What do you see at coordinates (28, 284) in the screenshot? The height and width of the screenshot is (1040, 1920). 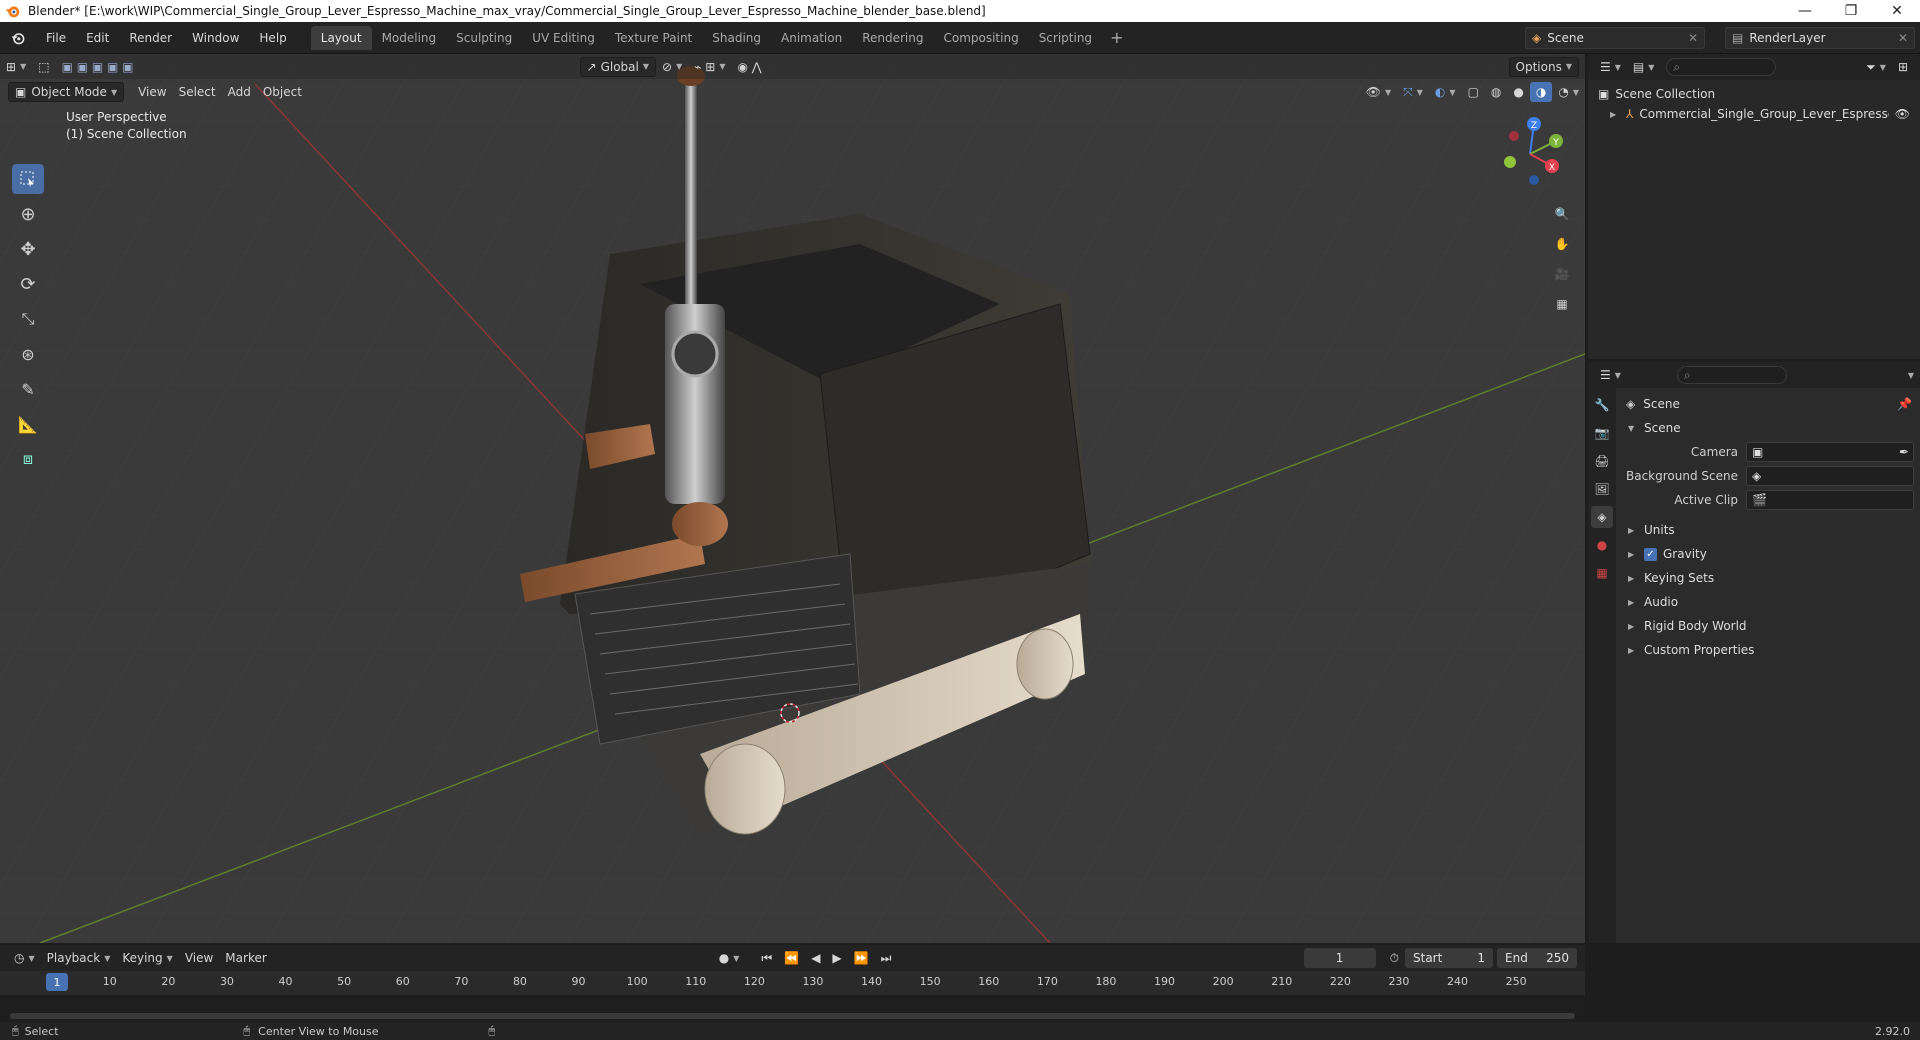 I see `rotate-tool: ⟳` at bounding box center [28, 284].